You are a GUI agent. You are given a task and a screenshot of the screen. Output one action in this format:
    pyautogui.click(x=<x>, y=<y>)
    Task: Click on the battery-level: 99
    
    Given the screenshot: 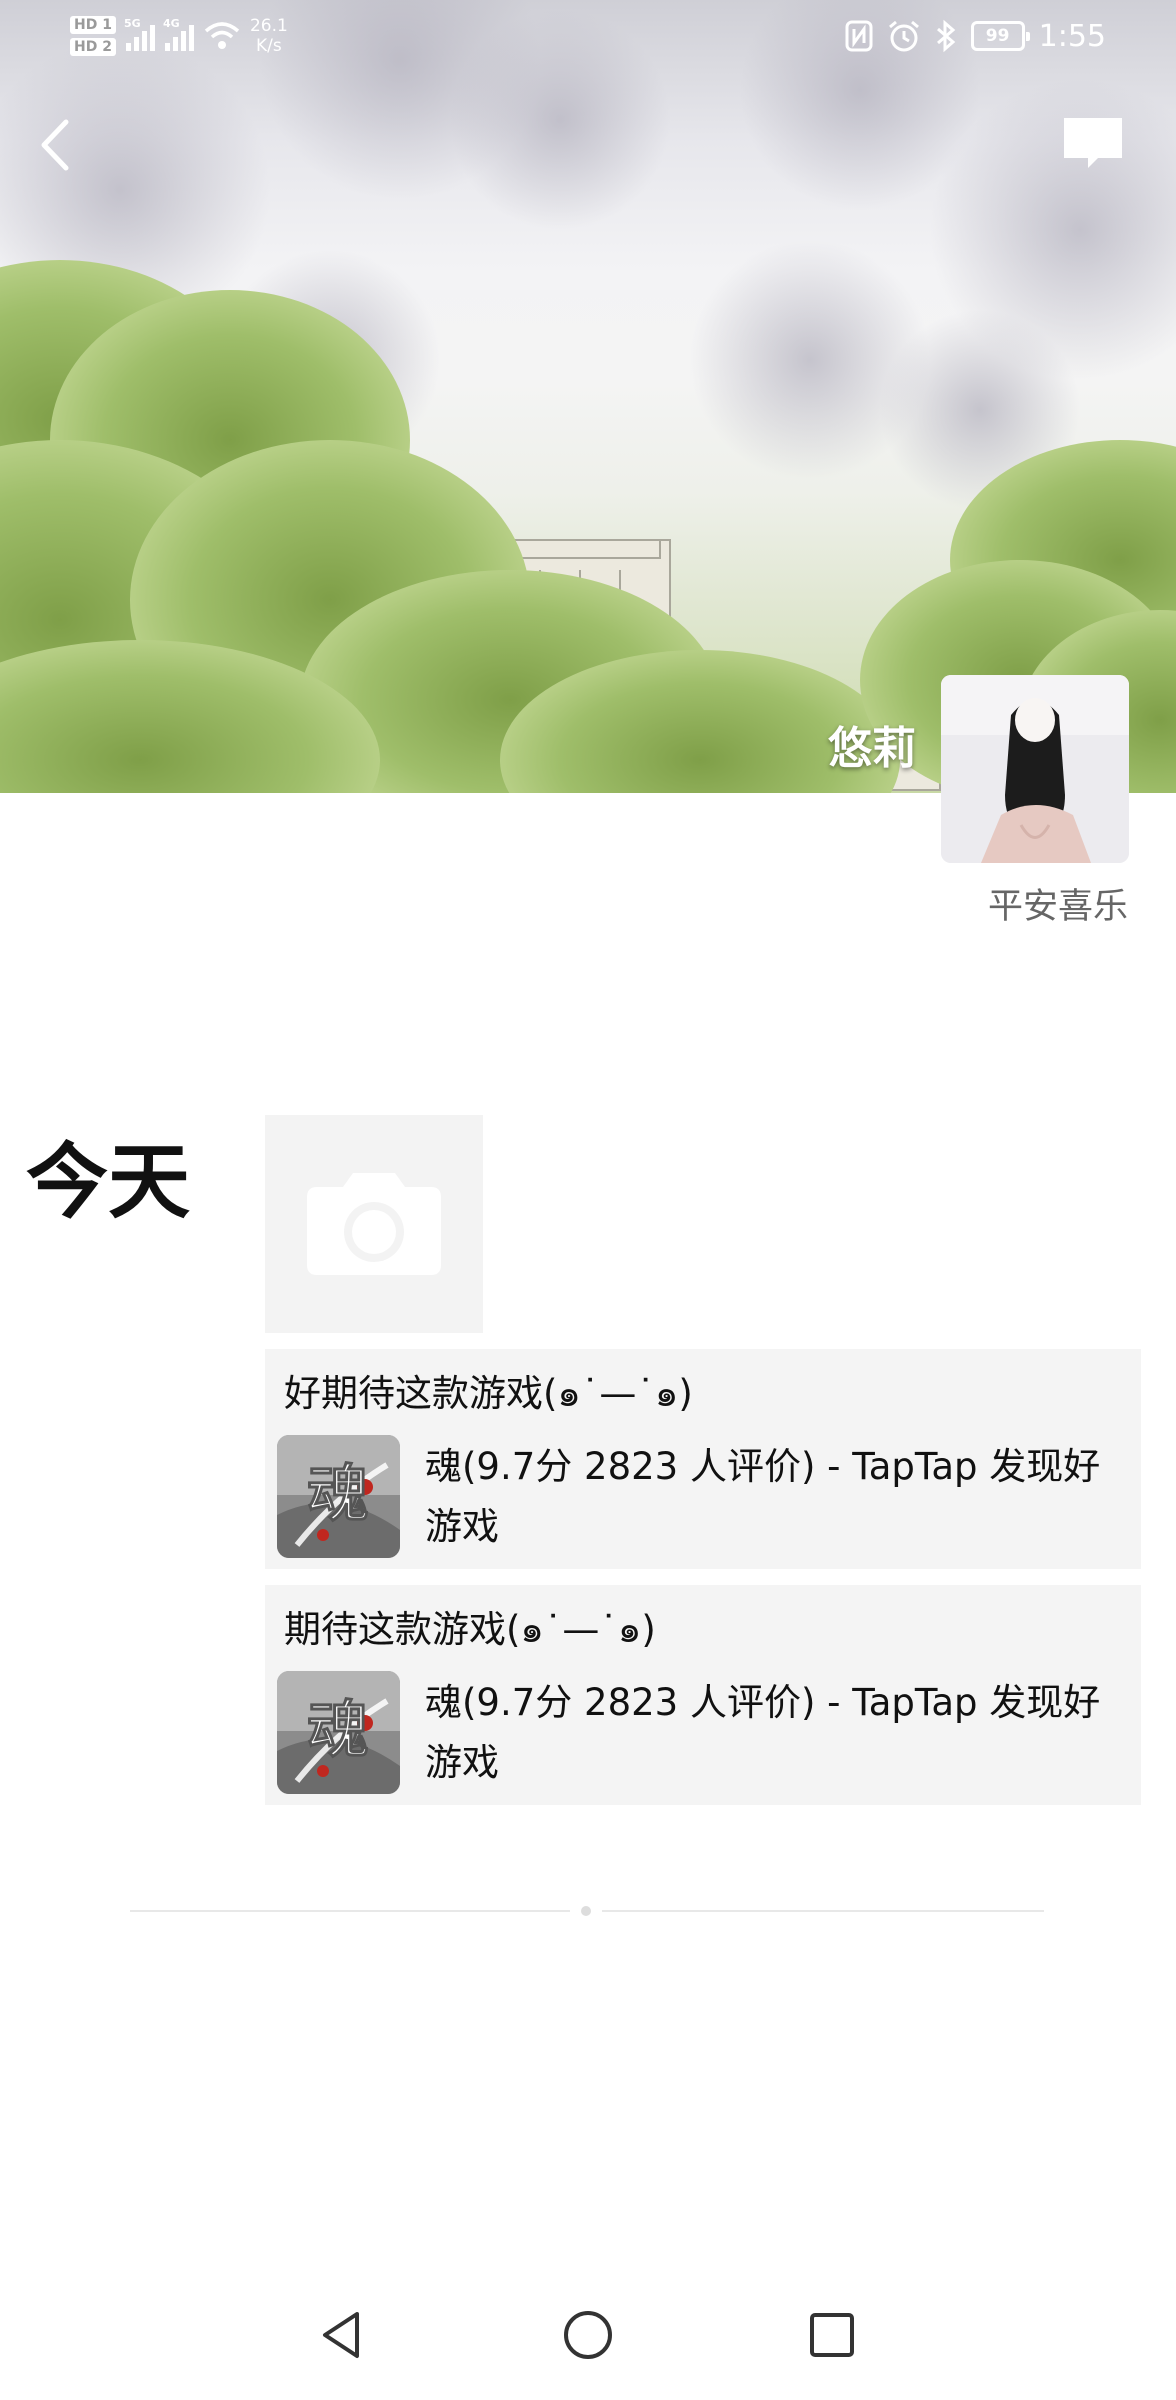 What is the action you would take?
    pyautogui.click(x=997, y=36)
    